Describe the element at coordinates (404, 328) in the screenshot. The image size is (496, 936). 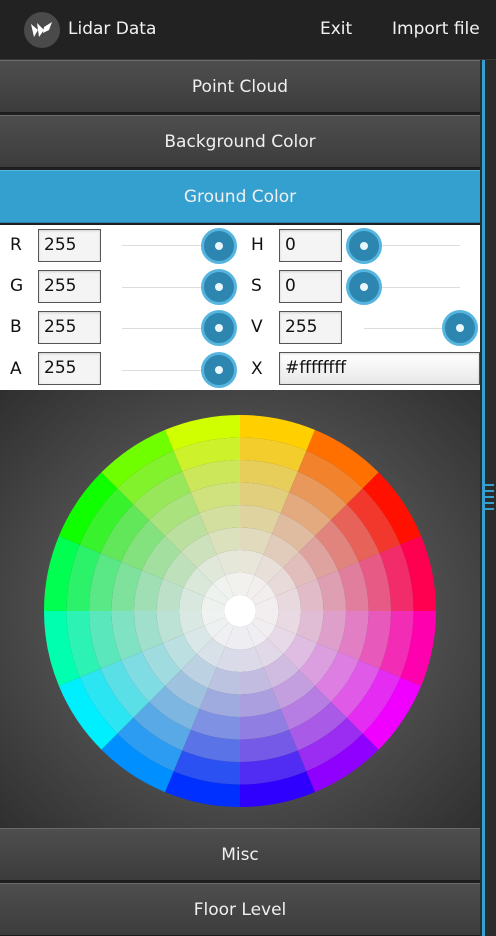
I see `v-slider-track` at that location.